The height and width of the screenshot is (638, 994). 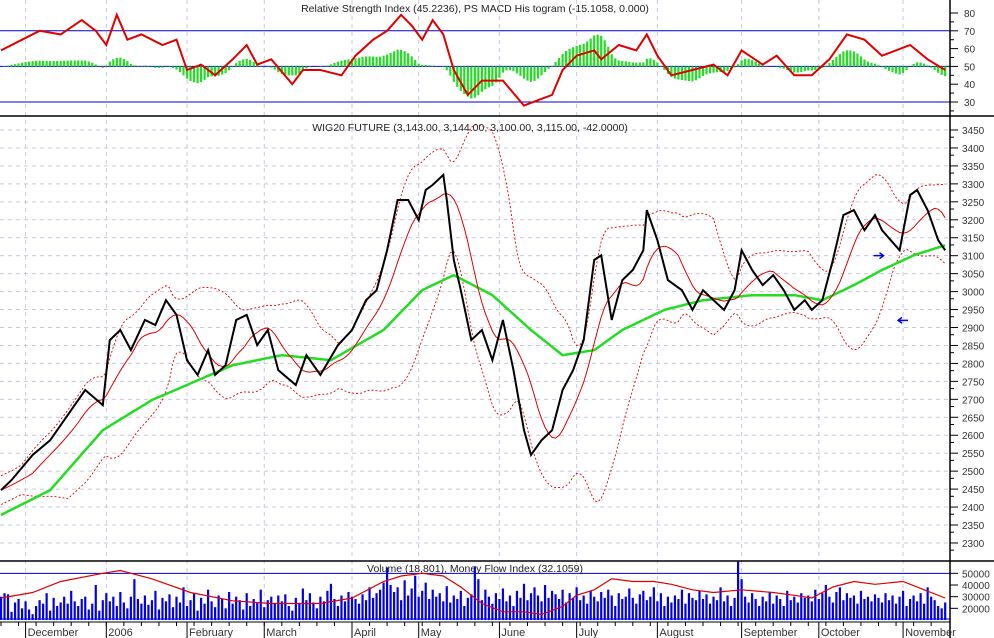 What do you see at coordinates (973, 329) in the screenshot?
I see `price-tick-label: 2900` at bounding box center [973, 329].